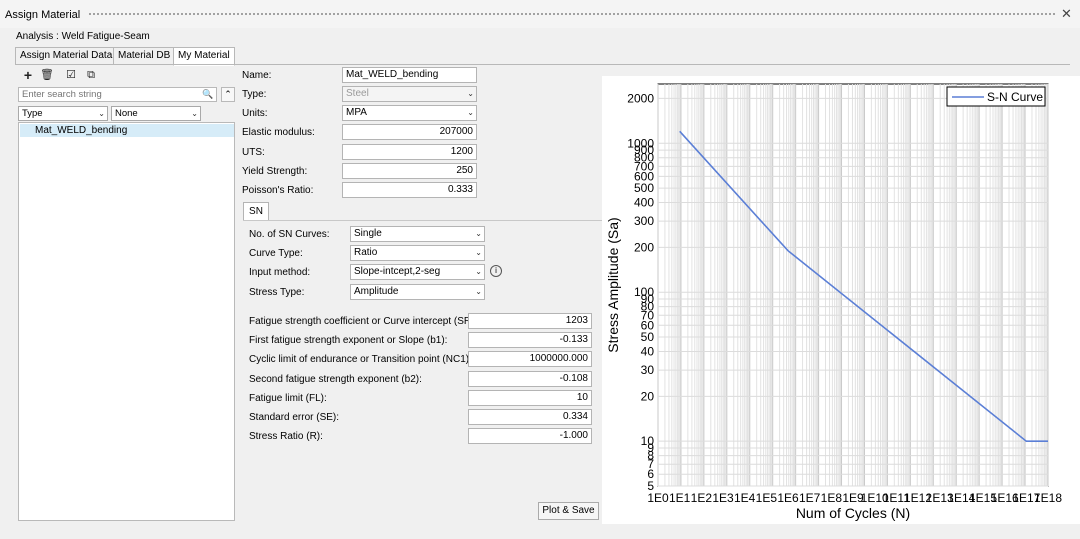 The width and height of the screenshot is (1080, 539). I want to click on type-filter-dropdown: Type ⌄, so click(63, 113).